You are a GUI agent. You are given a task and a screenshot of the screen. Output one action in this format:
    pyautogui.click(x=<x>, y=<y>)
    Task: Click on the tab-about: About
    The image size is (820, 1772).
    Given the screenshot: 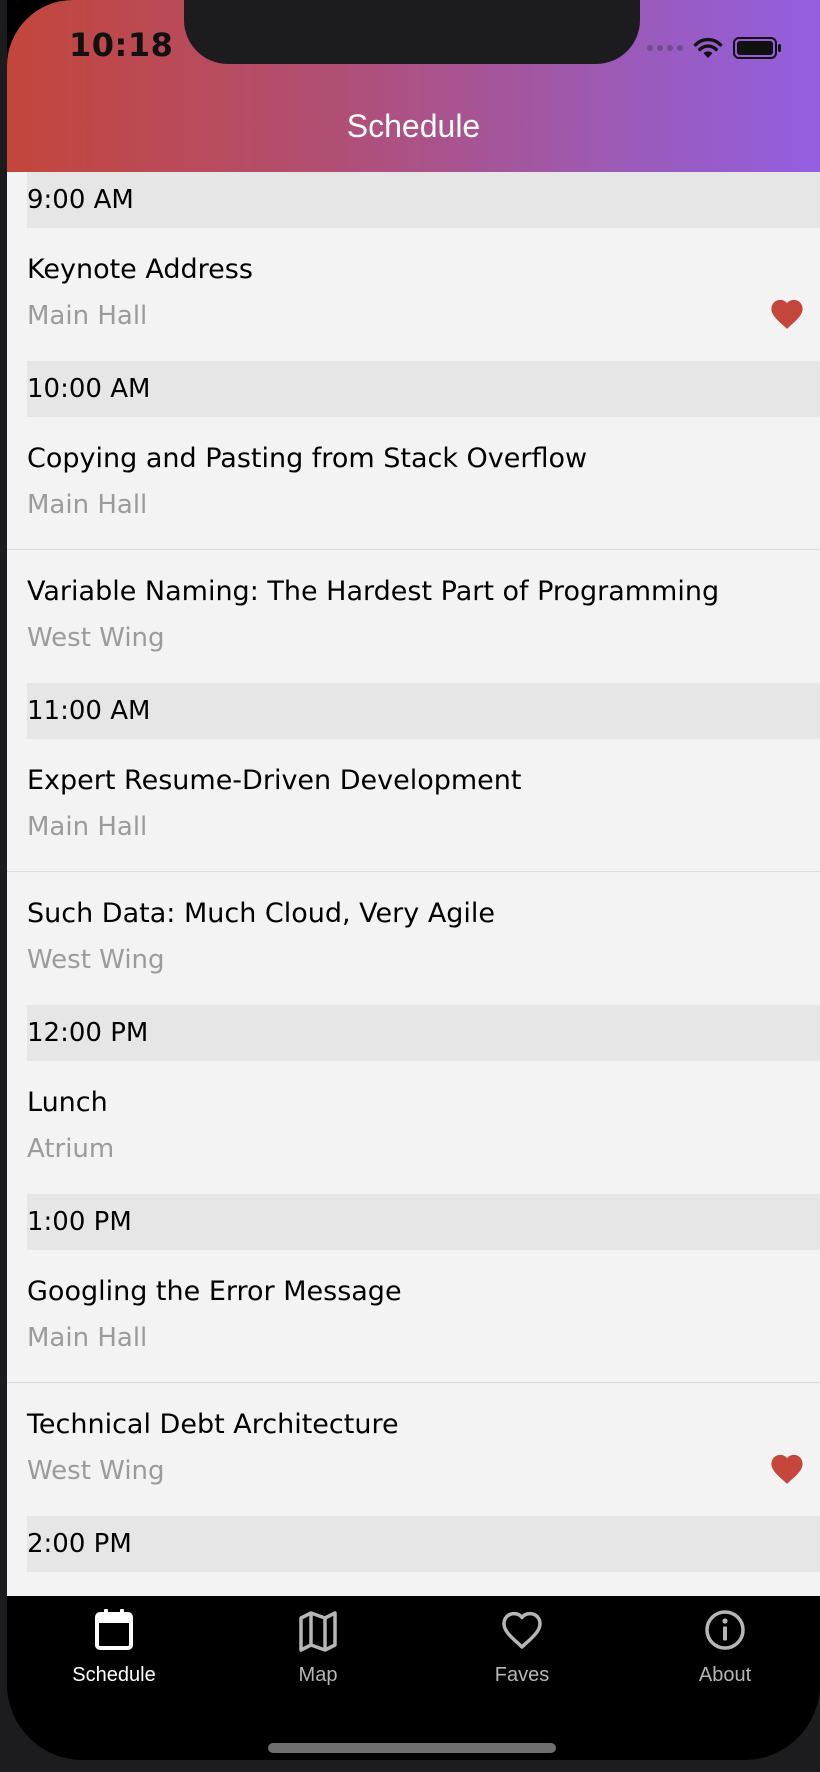 What is the action you would take?
    pyautogui.click(x=725, y=1647)
    